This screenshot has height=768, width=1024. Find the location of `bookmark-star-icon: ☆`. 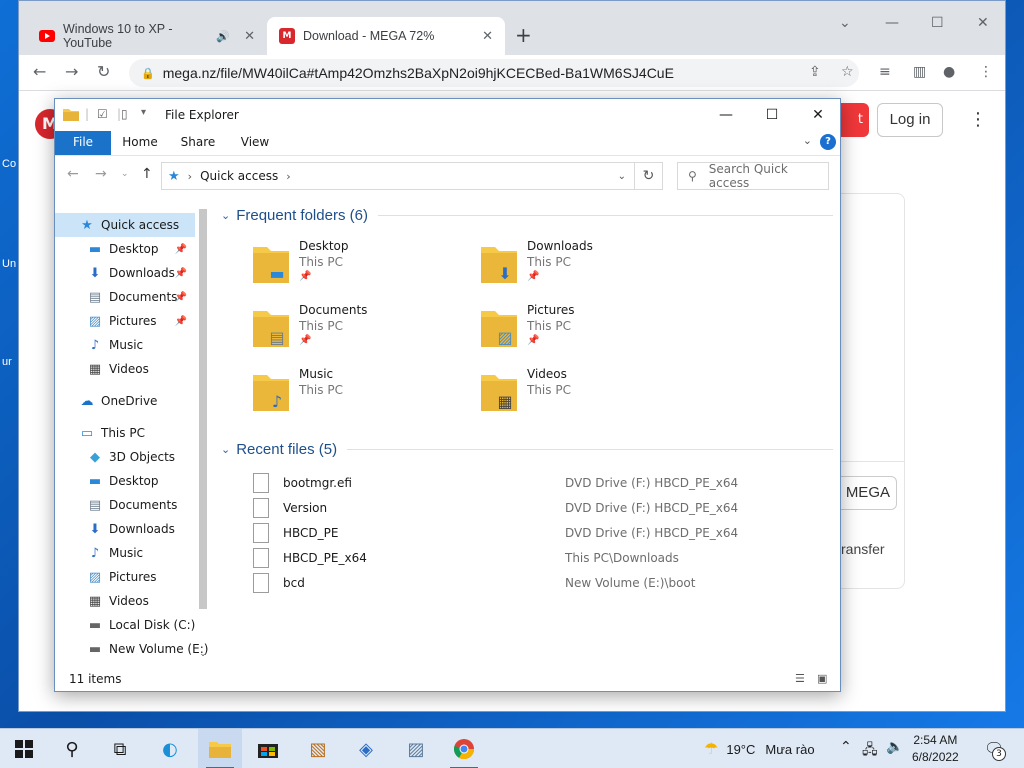

bookmark-star-icon: ☆ is located at coordinates (847, 72).